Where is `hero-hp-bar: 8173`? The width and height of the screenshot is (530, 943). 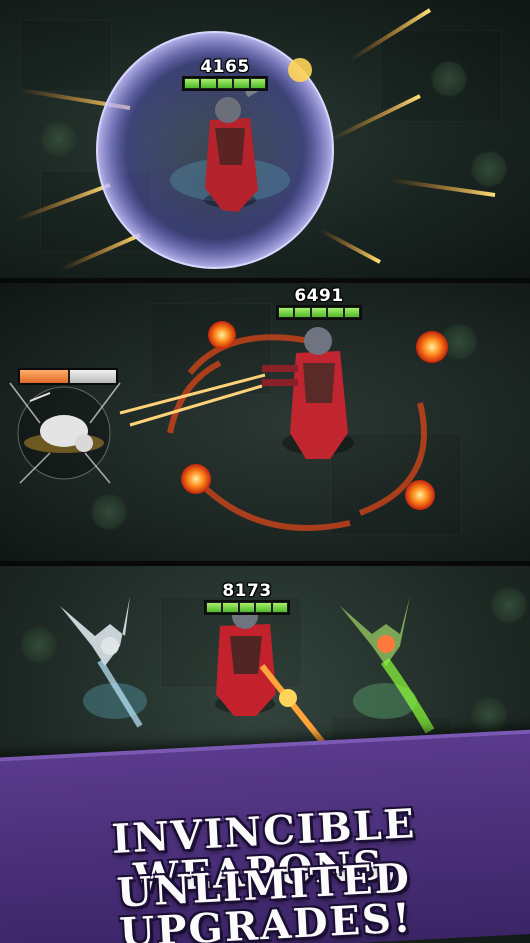
hero-hp-bar: 8173 is located at coordinates (247, 599).